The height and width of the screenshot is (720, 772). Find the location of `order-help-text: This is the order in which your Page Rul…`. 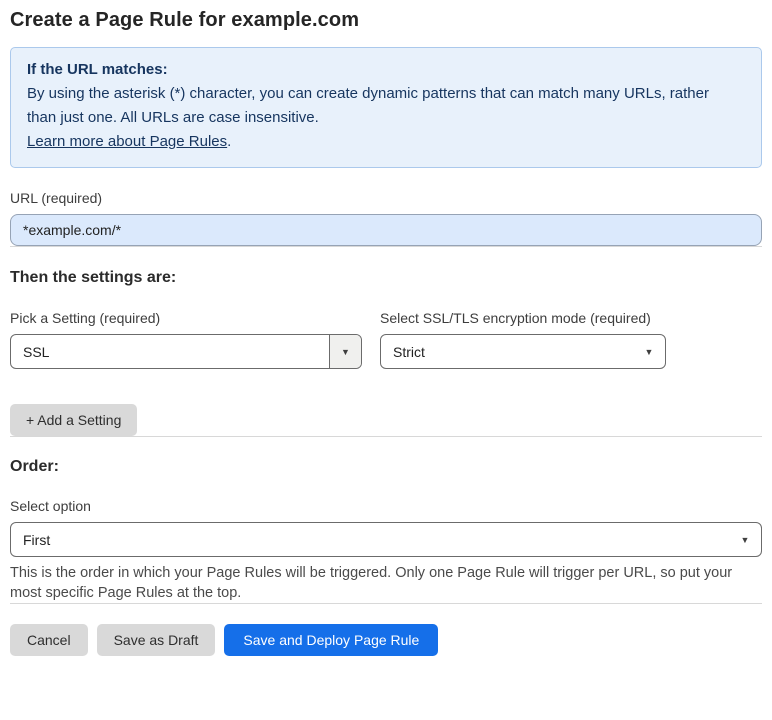

order-help-text: This is the order in which your Page Rul… is located at coordinates (371, 583).